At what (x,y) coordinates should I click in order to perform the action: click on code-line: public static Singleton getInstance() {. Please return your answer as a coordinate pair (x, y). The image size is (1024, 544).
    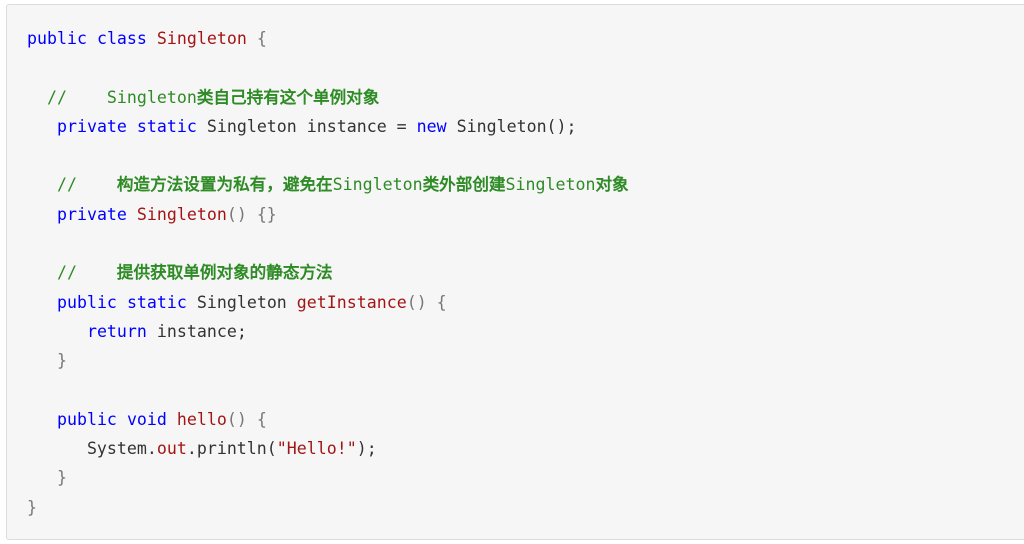
    Looking at the image, I should click on (328, 302).